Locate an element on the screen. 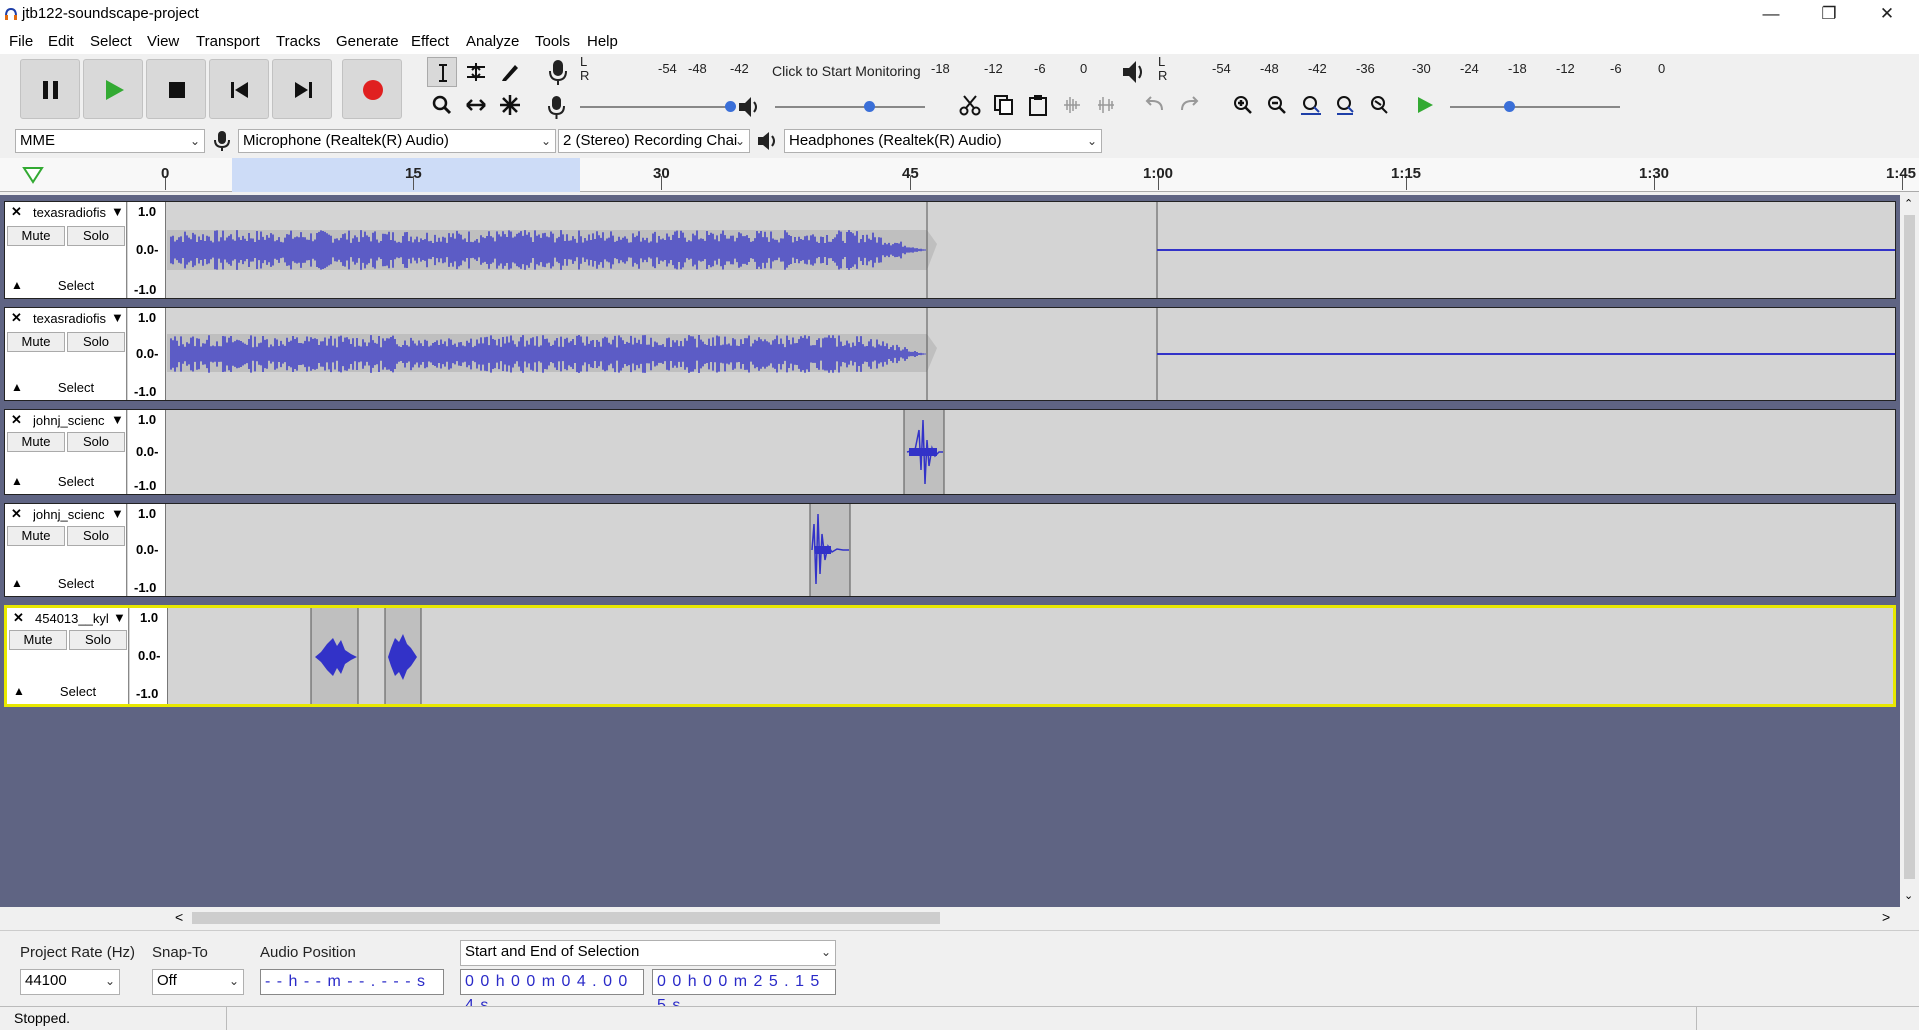 This screenshot has width=1919, height=1030. vertical-scrollbar: ⌃ ⌄ is located at coordinates (1909, 551).